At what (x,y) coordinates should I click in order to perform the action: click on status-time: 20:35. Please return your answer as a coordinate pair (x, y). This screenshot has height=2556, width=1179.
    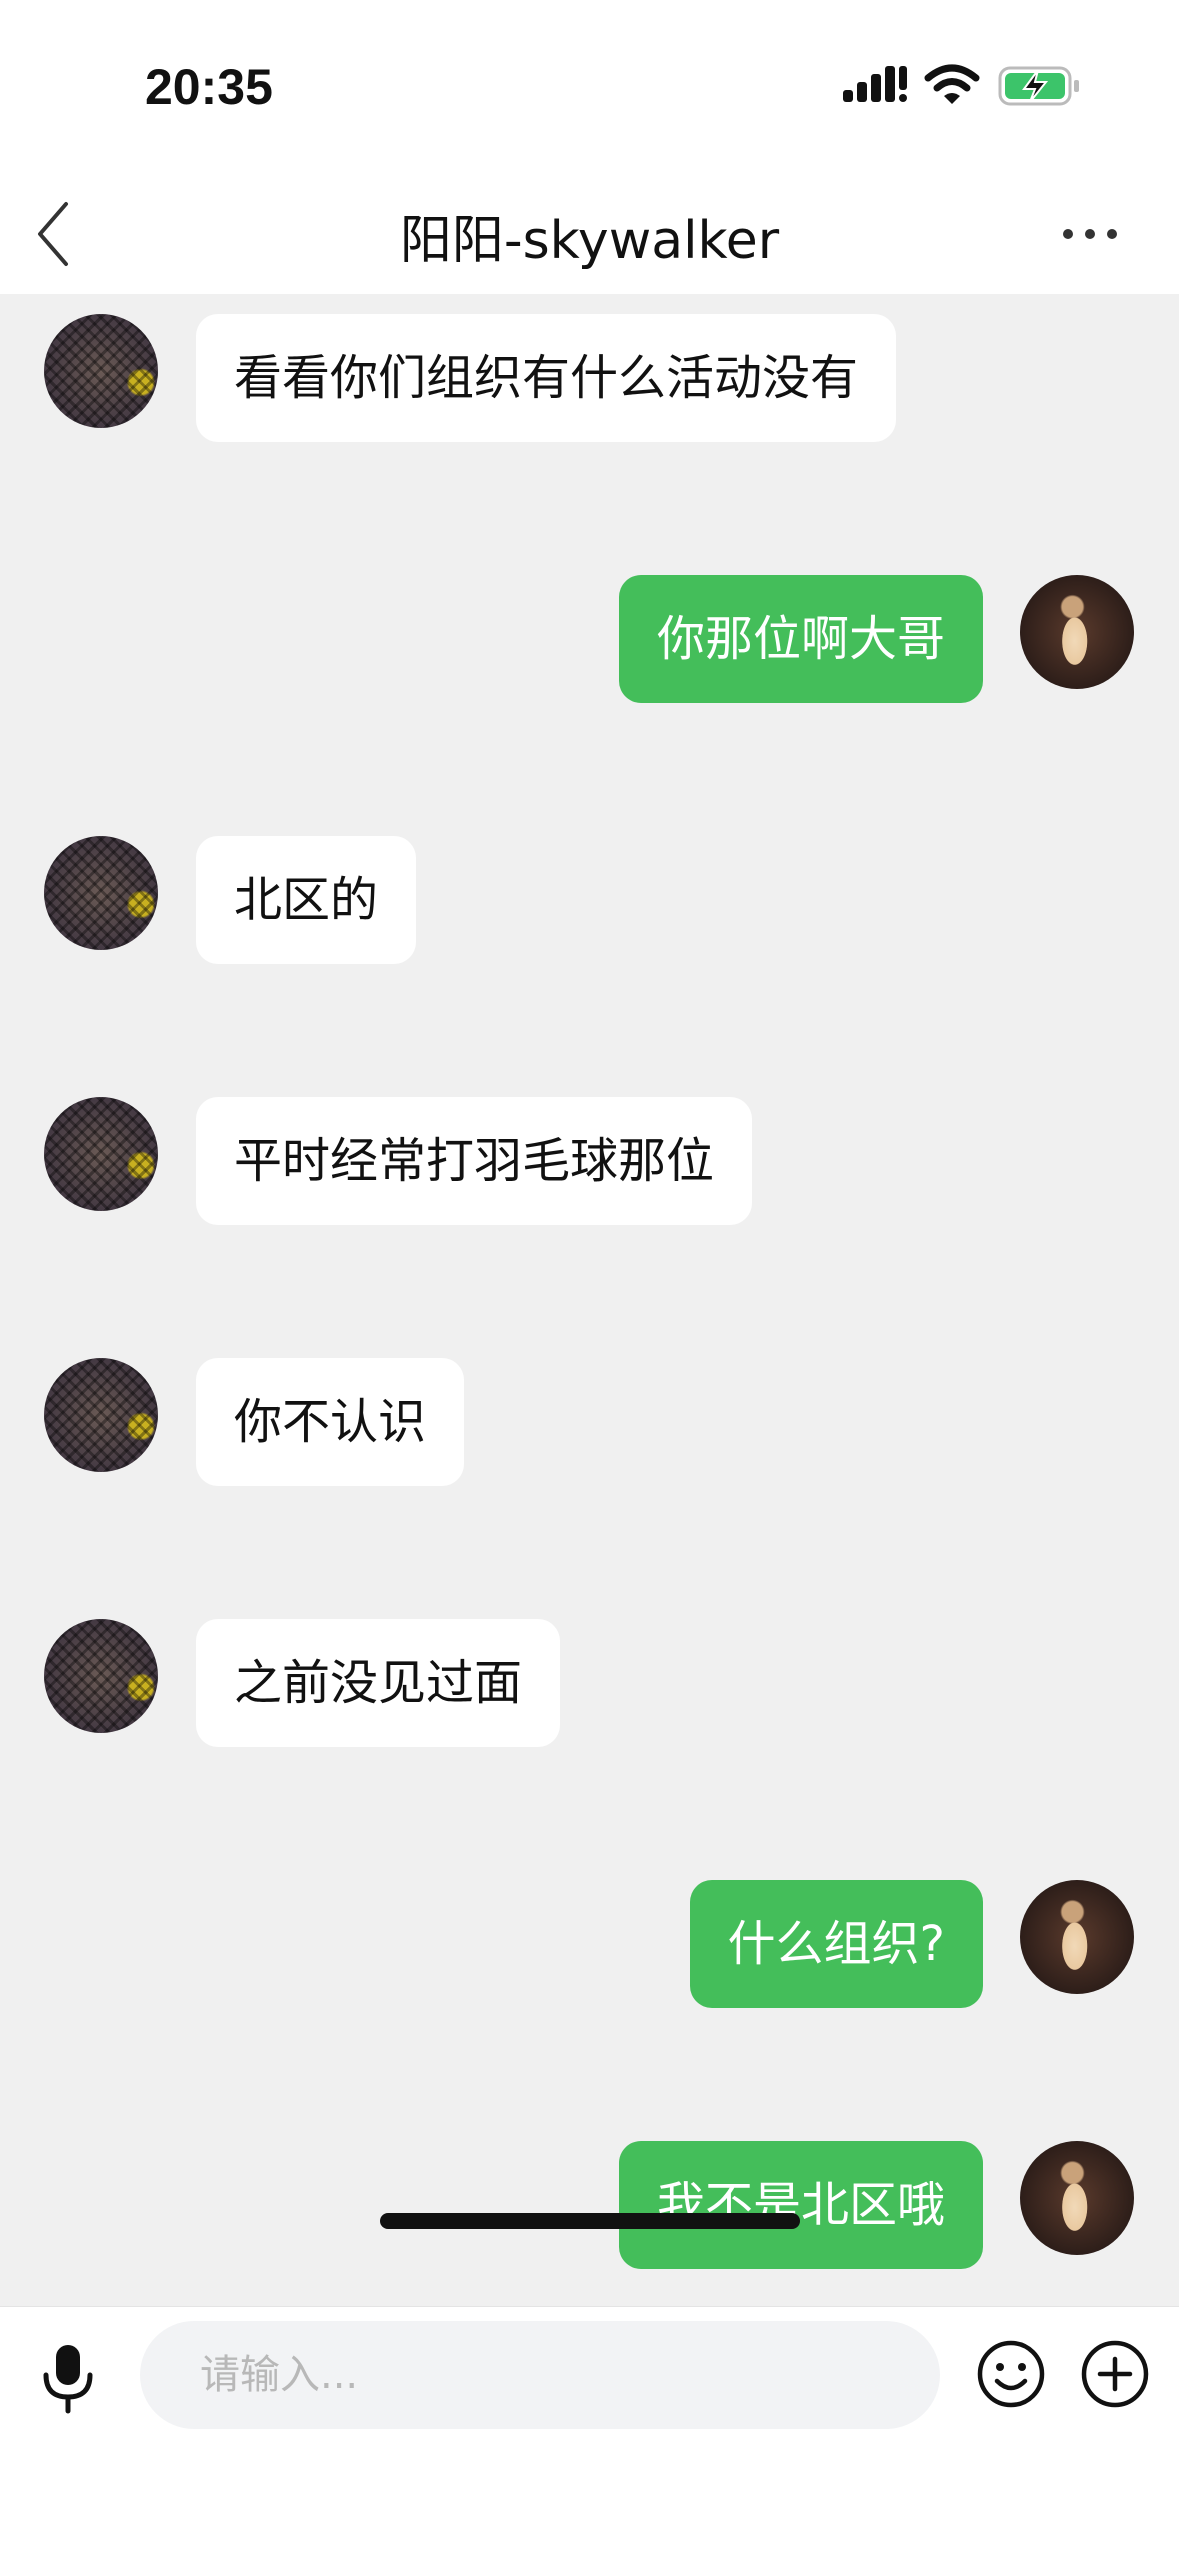
    Looking at the image, I should click on (209, 87).